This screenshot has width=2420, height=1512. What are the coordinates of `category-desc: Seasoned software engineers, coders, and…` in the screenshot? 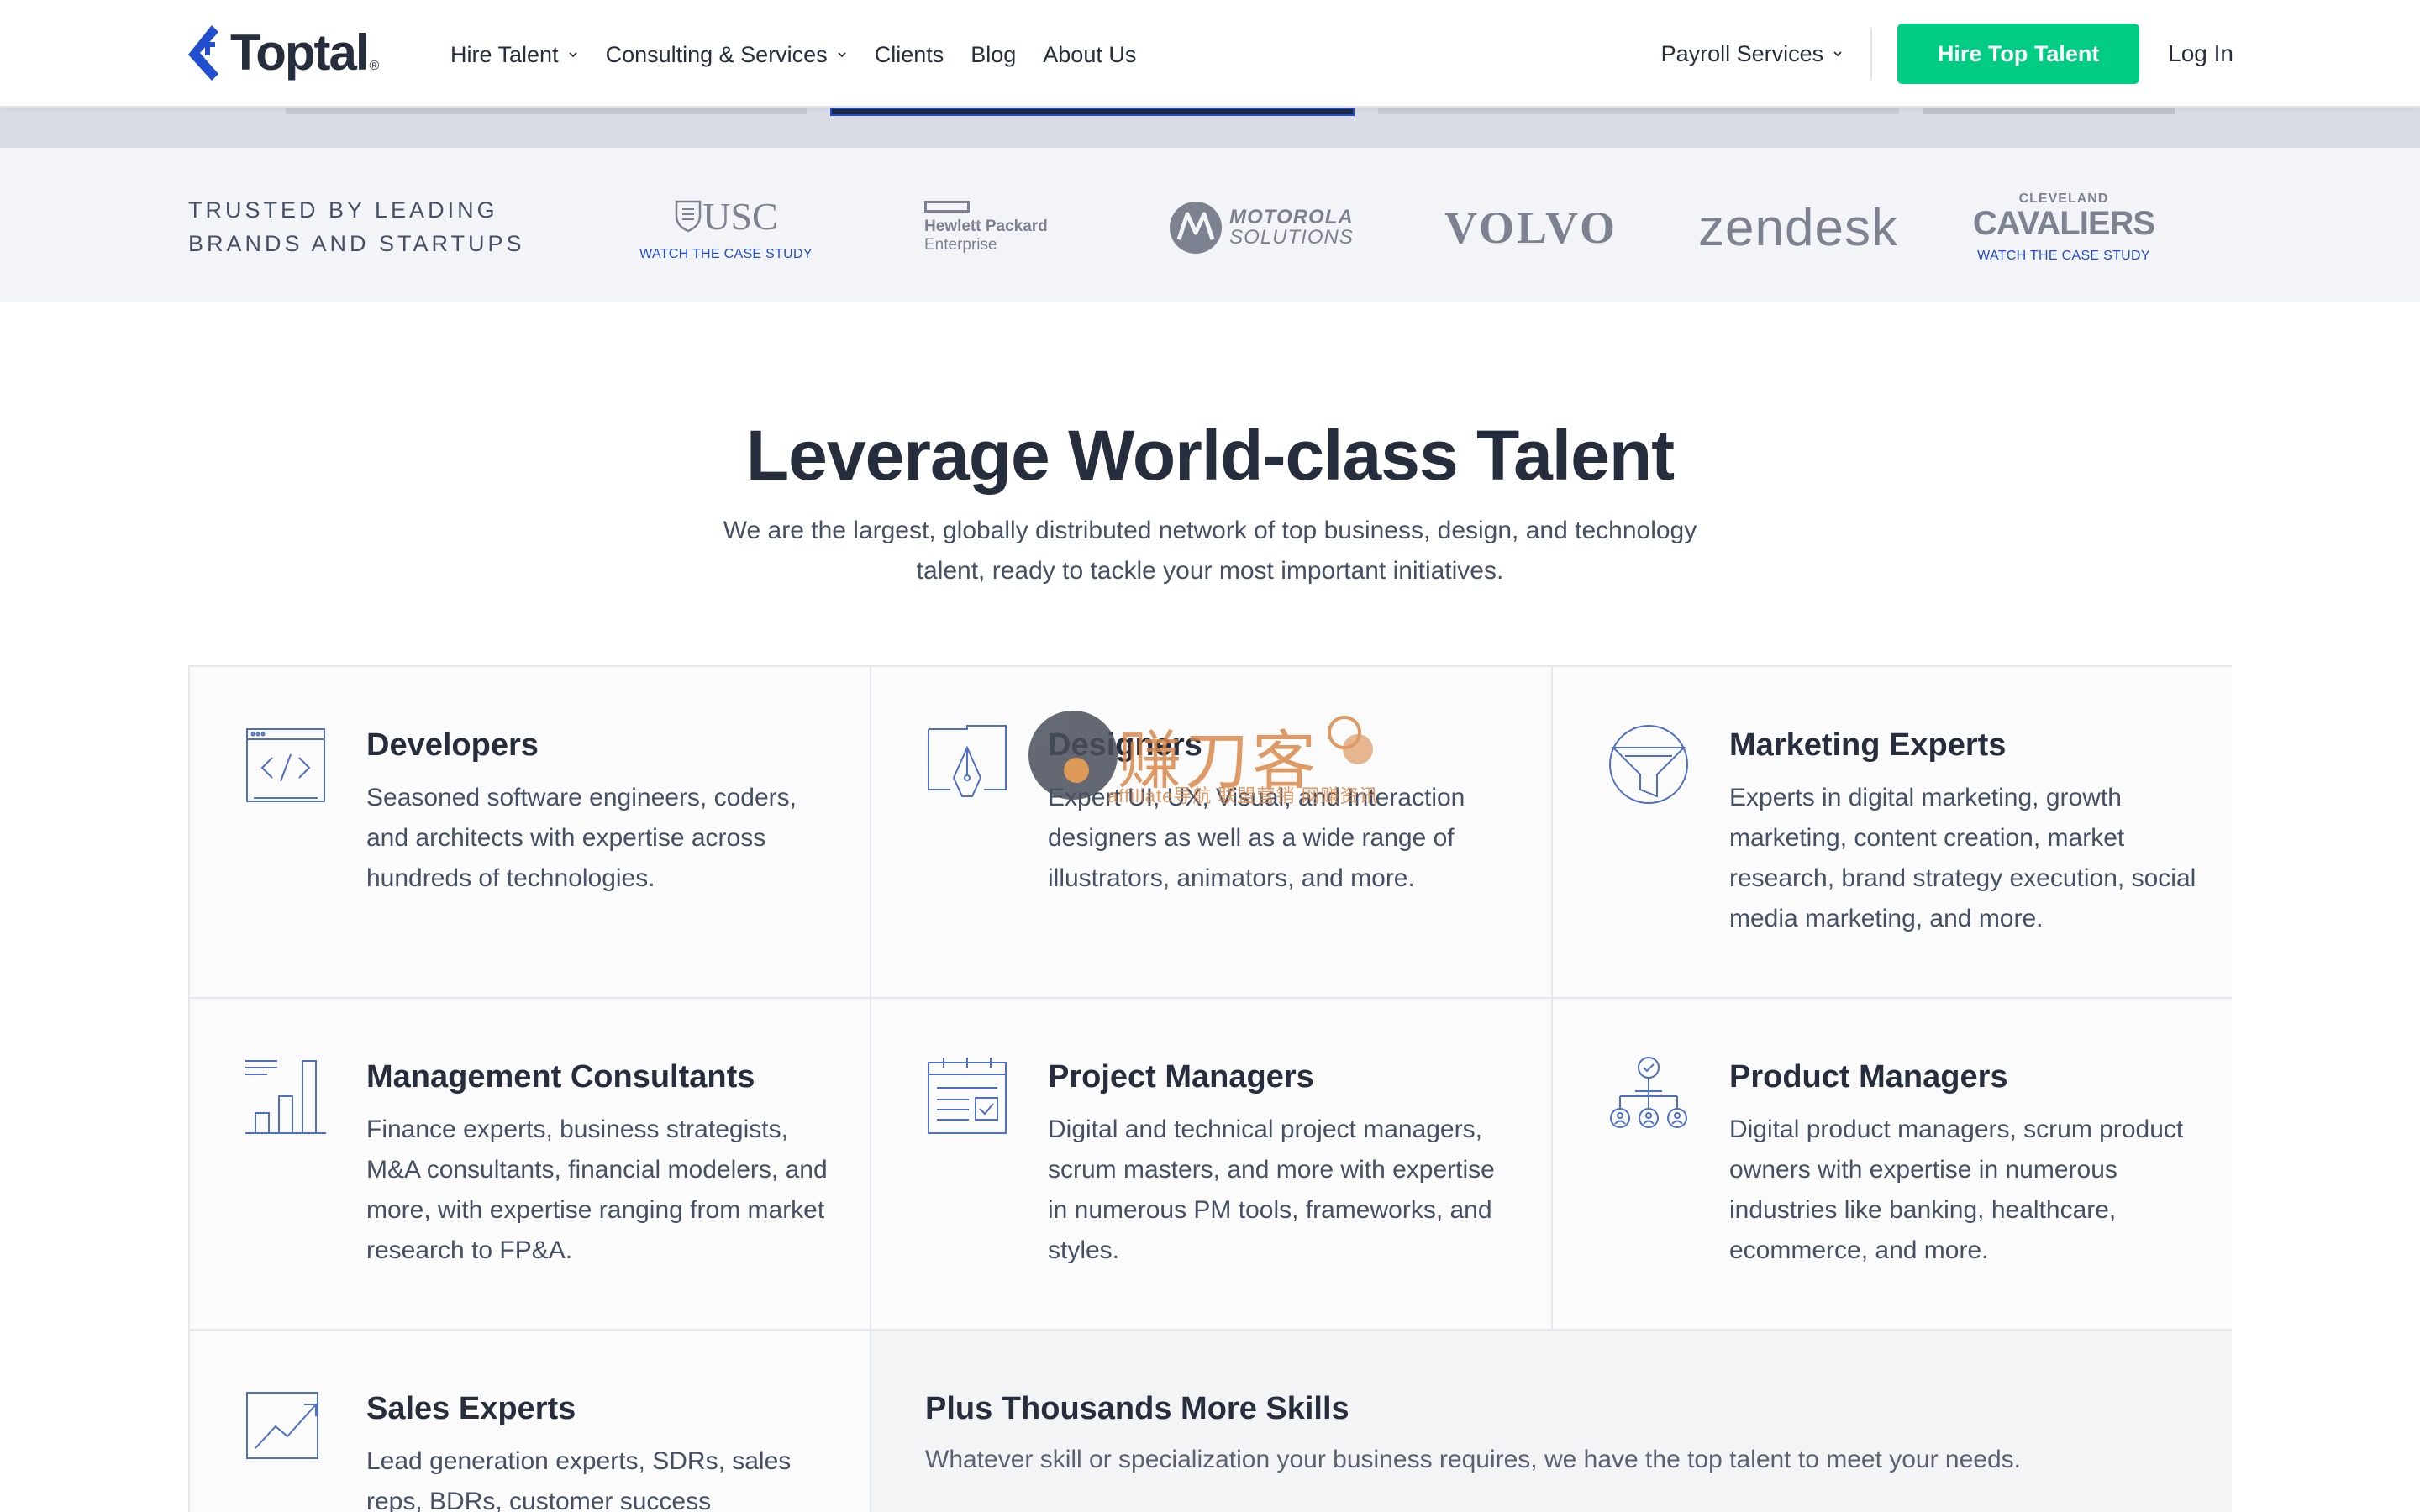 It's located at (582, 838).